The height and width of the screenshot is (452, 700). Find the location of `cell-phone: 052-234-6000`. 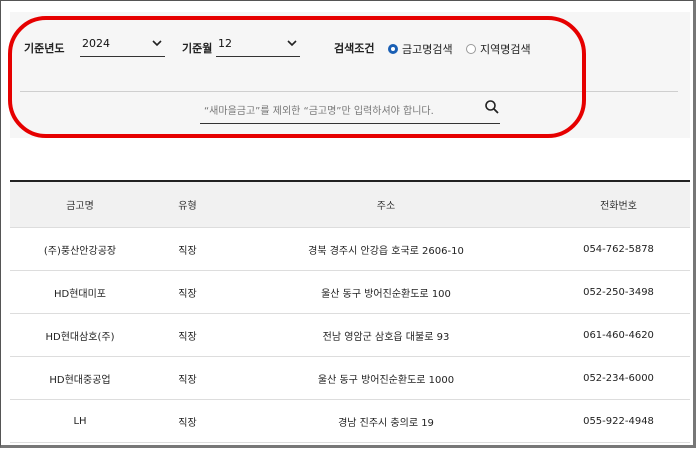

cell-phone: 052-234-6000 is located at coordinates (618, 378).